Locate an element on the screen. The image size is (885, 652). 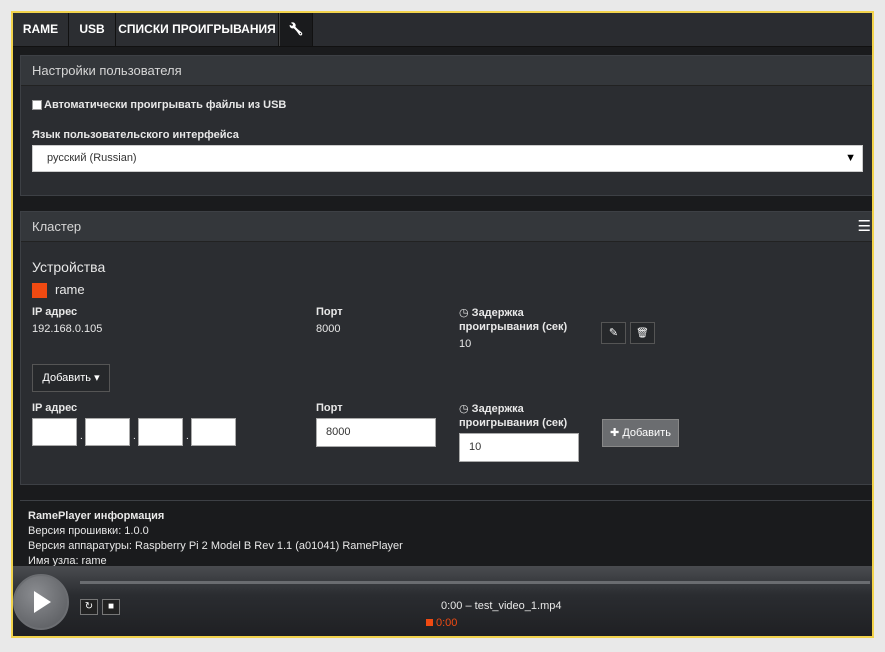
autoplay-checkbox is located at coordinates (37, 105).